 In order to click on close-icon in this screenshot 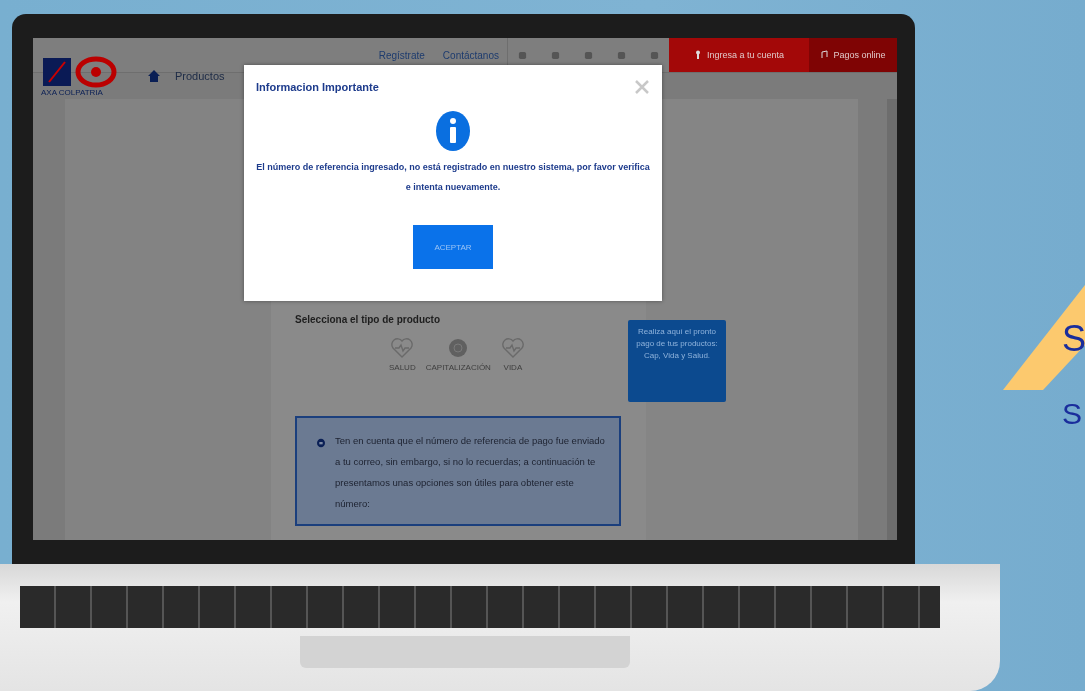, I will do `click(642, 87)`.